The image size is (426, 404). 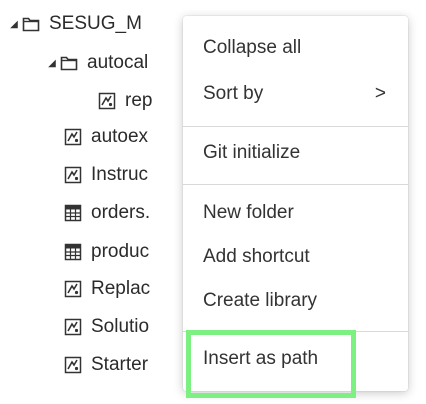 I want to click on menu-item-label: Collapse all, so click(x=252, y=47).